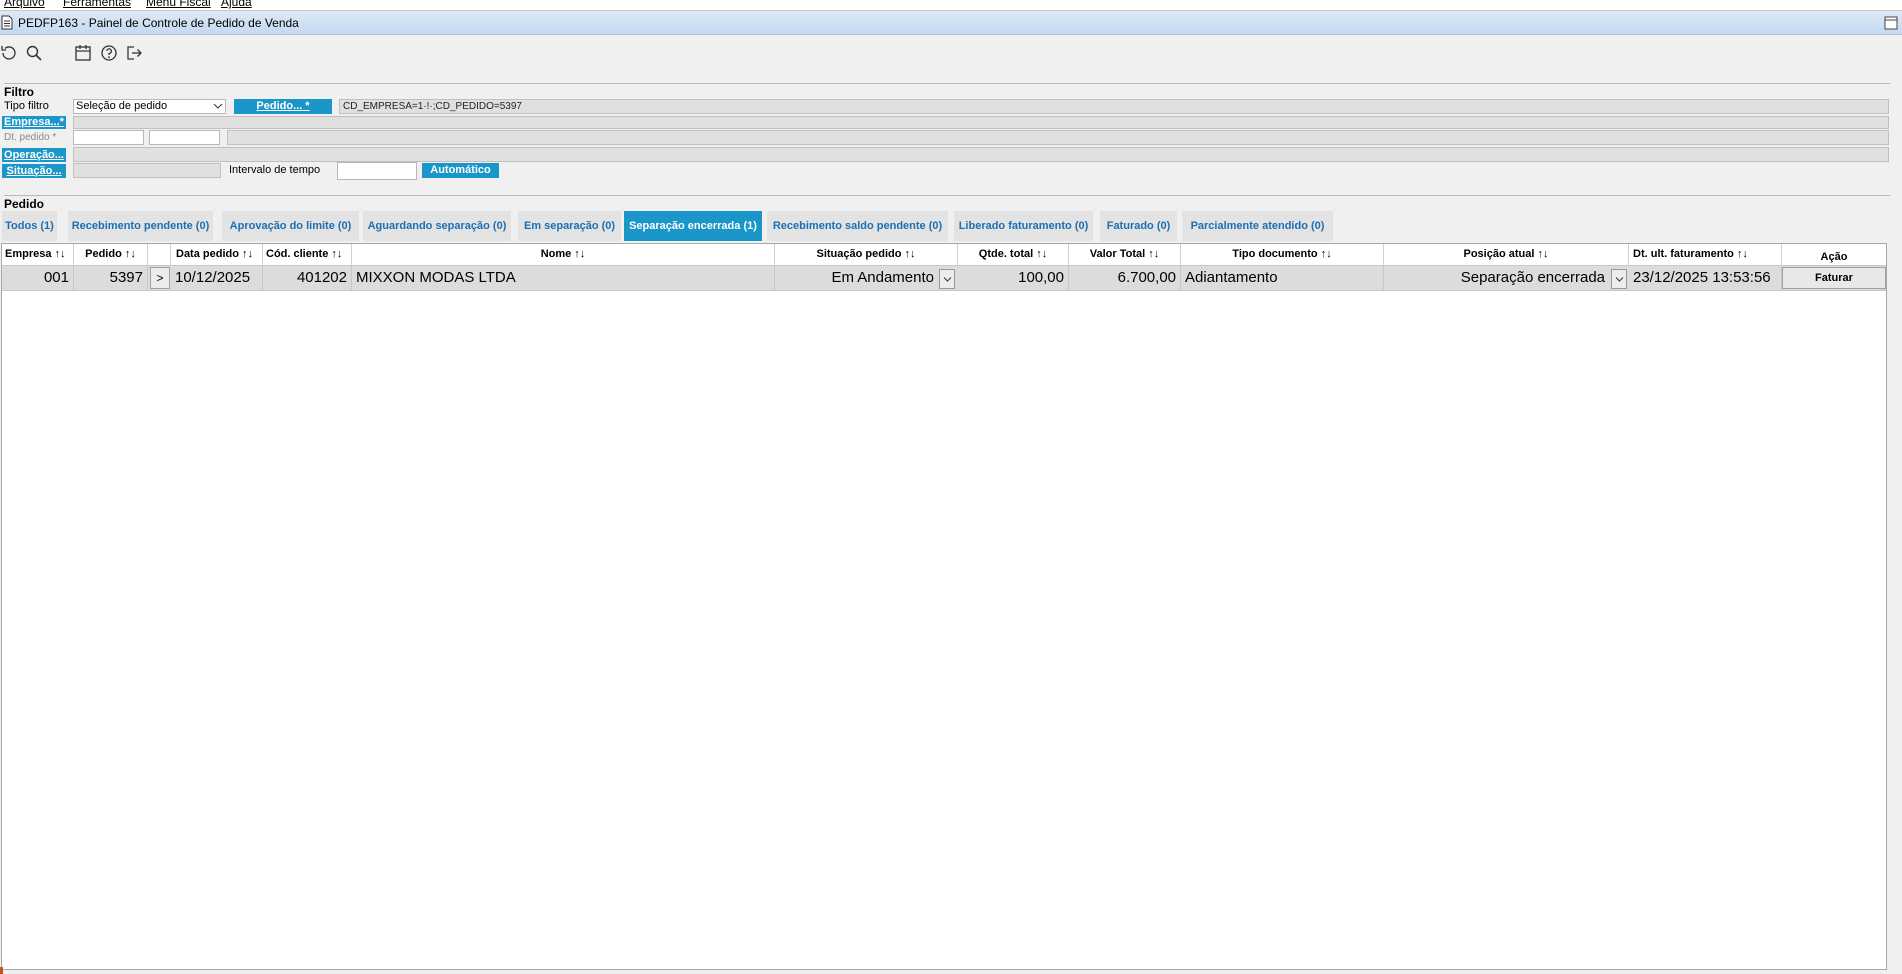  What do you see at coordinates (437, 226) in the screenshot?
I see `tab-aguardando-separacao: Aguardando separação (0)` at bounding box center [437, 226].